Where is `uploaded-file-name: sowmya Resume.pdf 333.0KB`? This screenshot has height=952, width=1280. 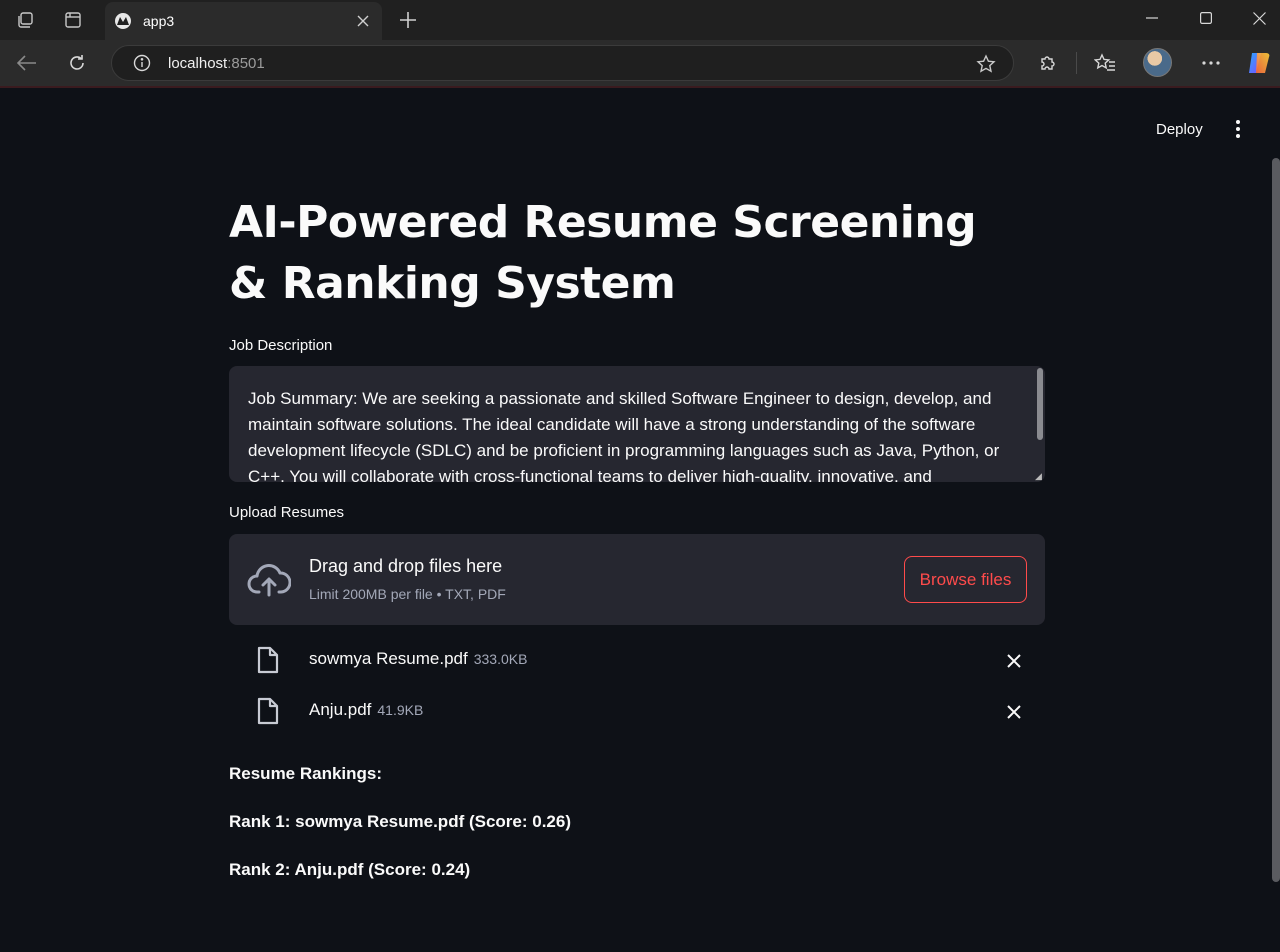
uploaded-file-name: sowmya Resume.pdf 333.0KB is located at coordinates (418, 658).